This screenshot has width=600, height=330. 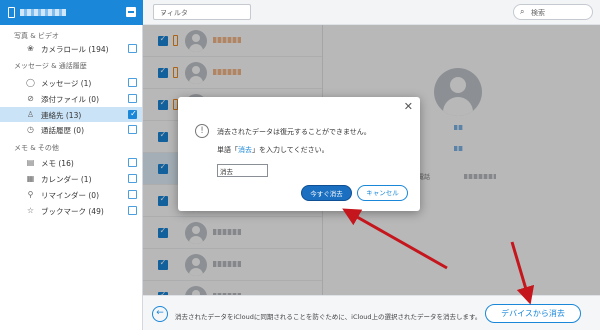 I want to click on sidebar-item-label: 添付ファイル (0), so click(x=70, y=99).